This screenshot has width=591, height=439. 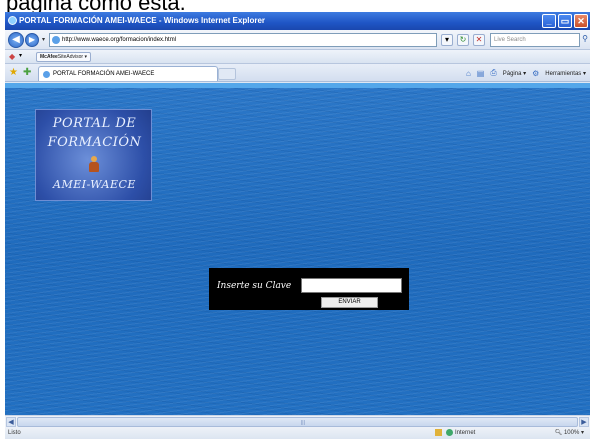 I want to click on logo-line-3: AMEI-WAECE, so click(x=94, y=184).